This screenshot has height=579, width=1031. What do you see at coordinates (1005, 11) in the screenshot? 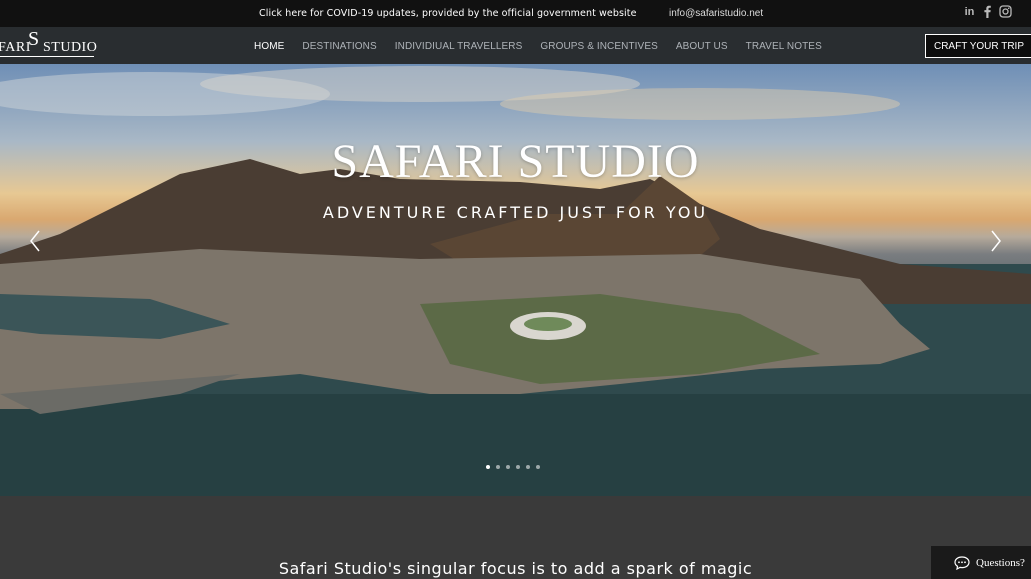
I see `instagram-icon` at bounding box center [1005, 11].